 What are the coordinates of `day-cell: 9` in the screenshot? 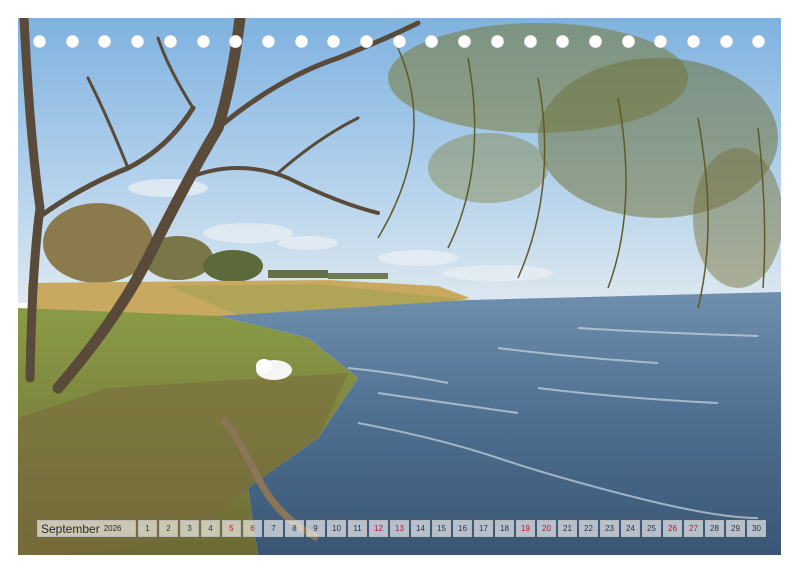 It's located at (315, 528).